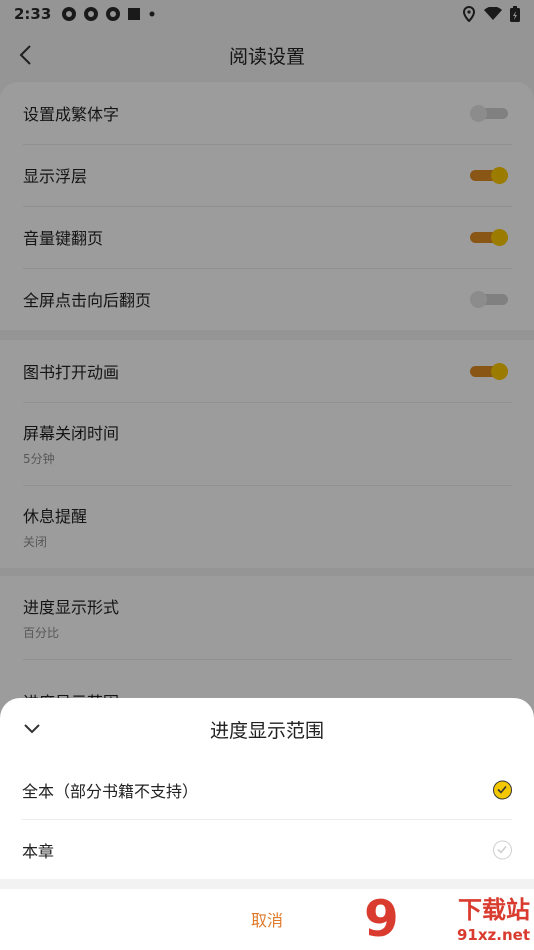 The width and height of the screenshot is (534, 950). I want to click on sheet-header: 进度显示范围, so click(267, 729).